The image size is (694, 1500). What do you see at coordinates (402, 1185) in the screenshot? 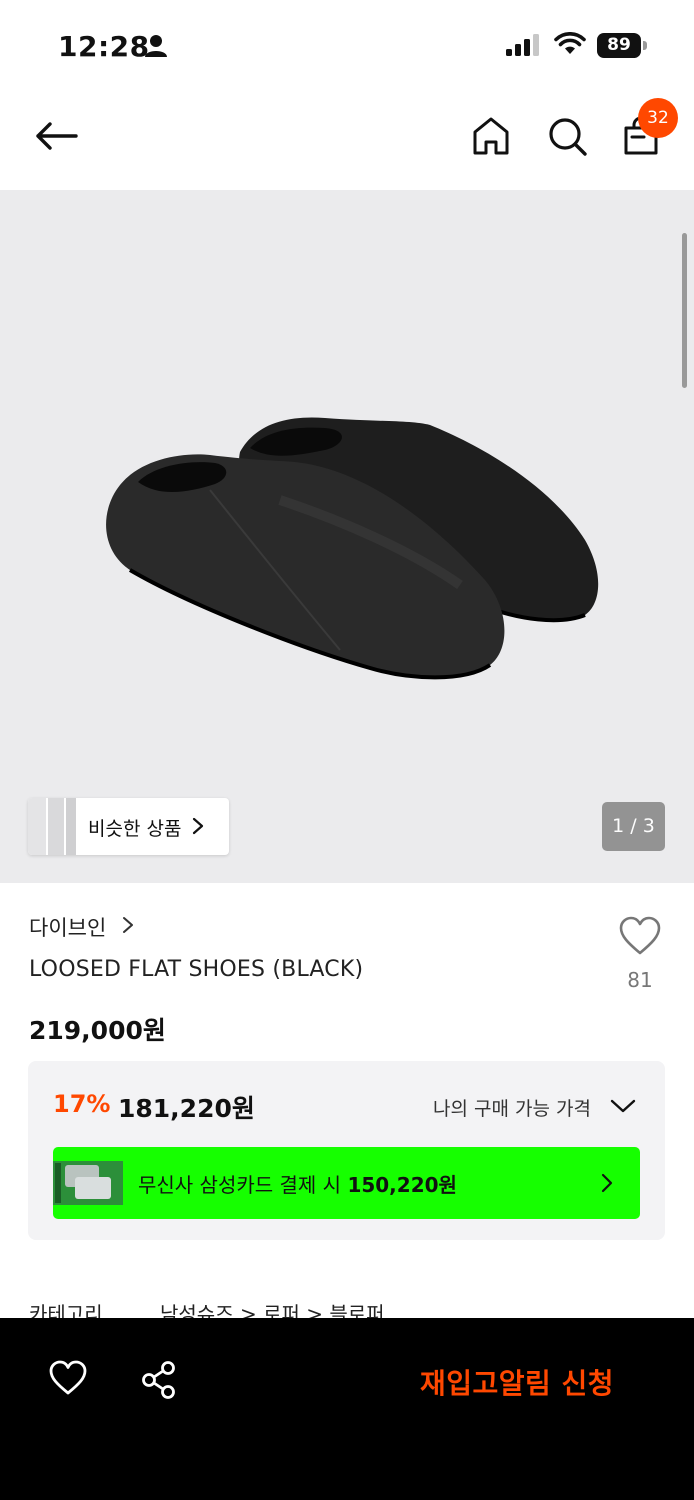
I see `card-benefit-price: 150,220원` at bounding box center [402, 1185].